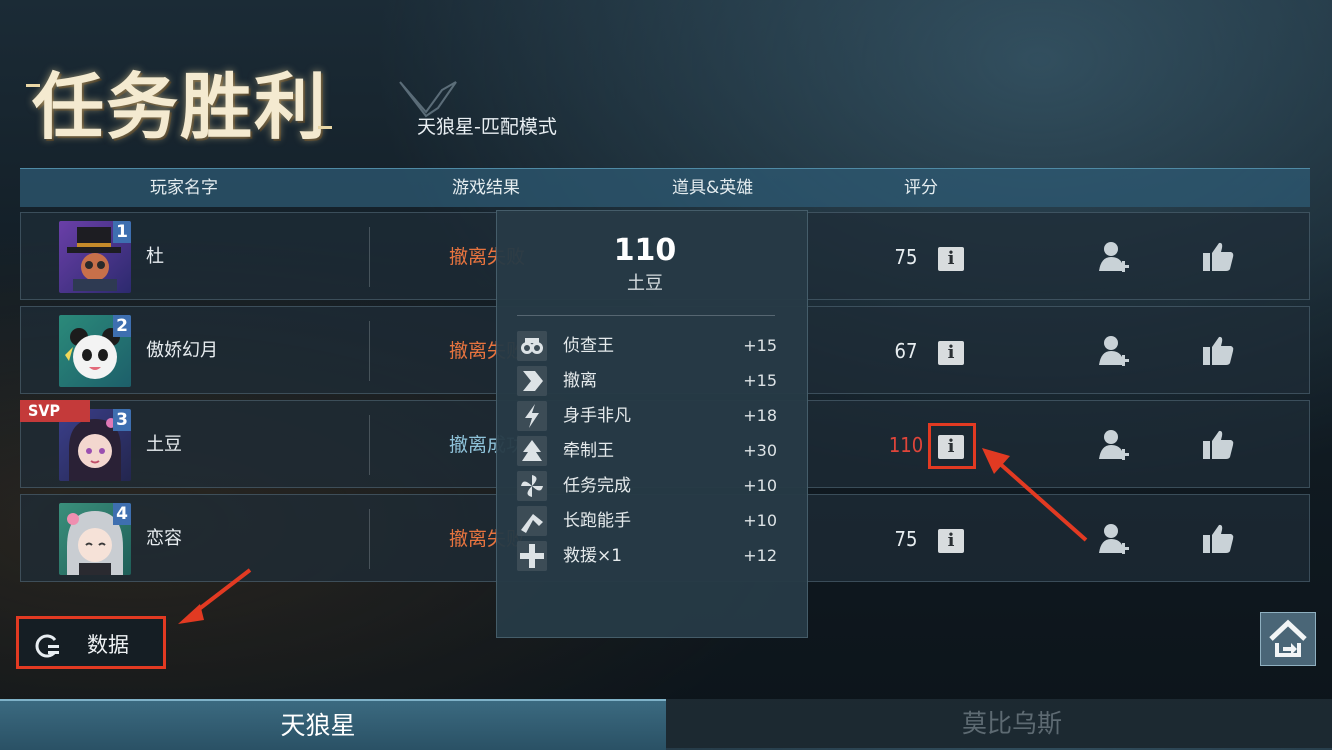 This screenshot has height=750, width=1332. Describe the element at coordinates (665, 187) in the screenshot. I see `table-header: 玩家名字 游戏结果 道具&英雄 评分` at that location.